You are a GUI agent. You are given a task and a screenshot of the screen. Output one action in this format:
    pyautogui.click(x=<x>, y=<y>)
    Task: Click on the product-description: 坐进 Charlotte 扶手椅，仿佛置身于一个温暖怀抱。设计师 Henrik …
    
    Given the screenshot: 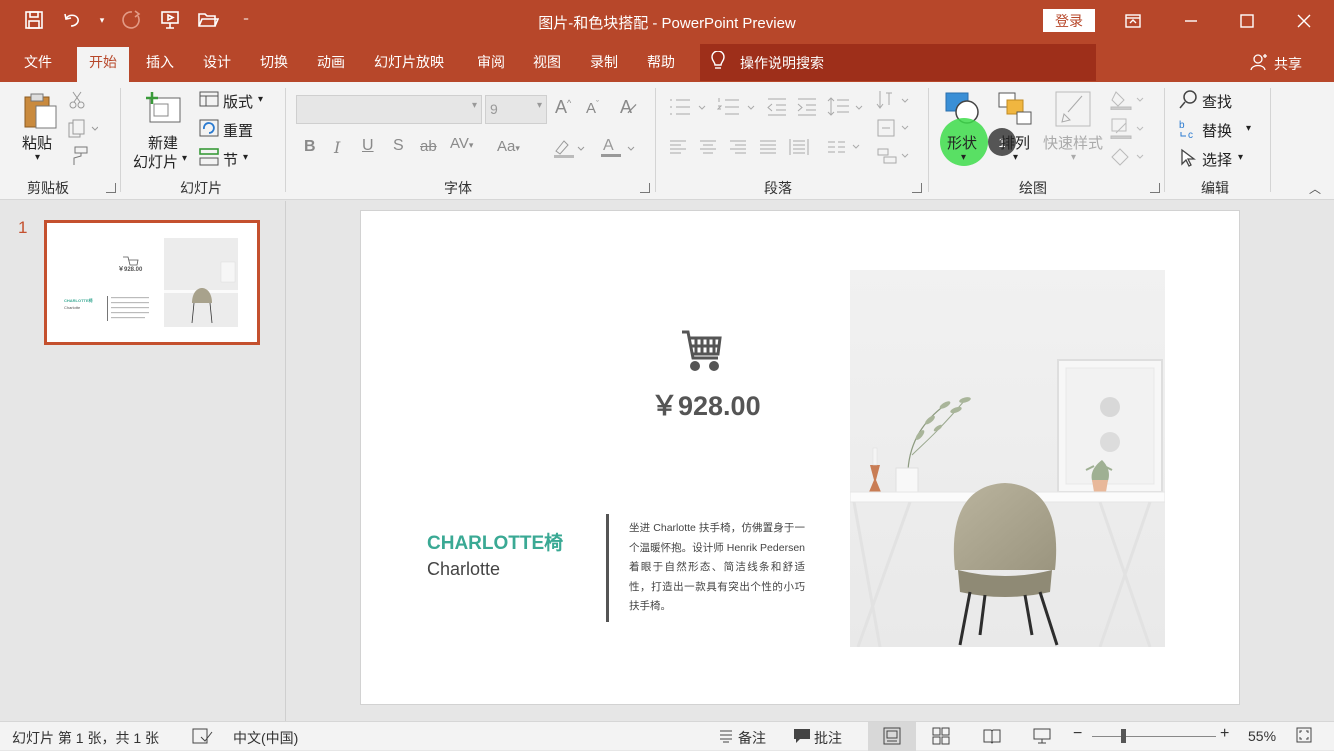 What is the action you would take?
    pyautogui.click(x=717, y=568)
    